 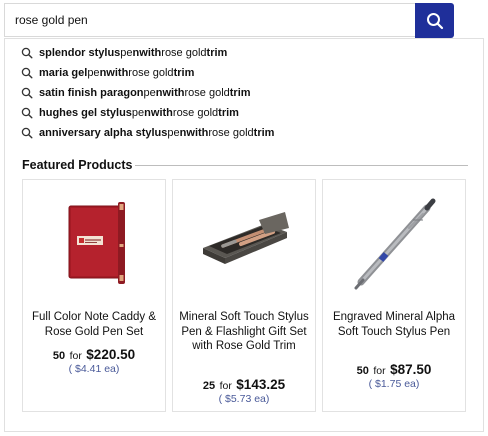 What do you see at coordinates (63, 73) in the screenshot?
I see `suggestion-bold-text: maria gel` at bounding box center [63, 73].